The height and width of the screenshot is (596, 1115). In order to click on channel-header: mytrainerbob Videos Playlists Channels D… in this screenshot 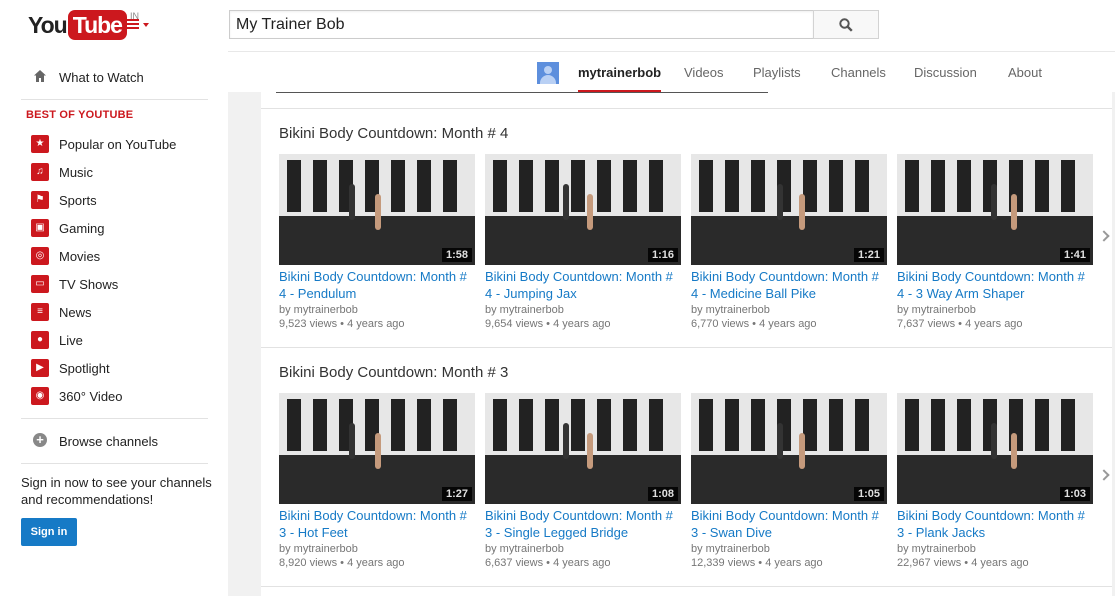, I will do `click(671, 72)`.